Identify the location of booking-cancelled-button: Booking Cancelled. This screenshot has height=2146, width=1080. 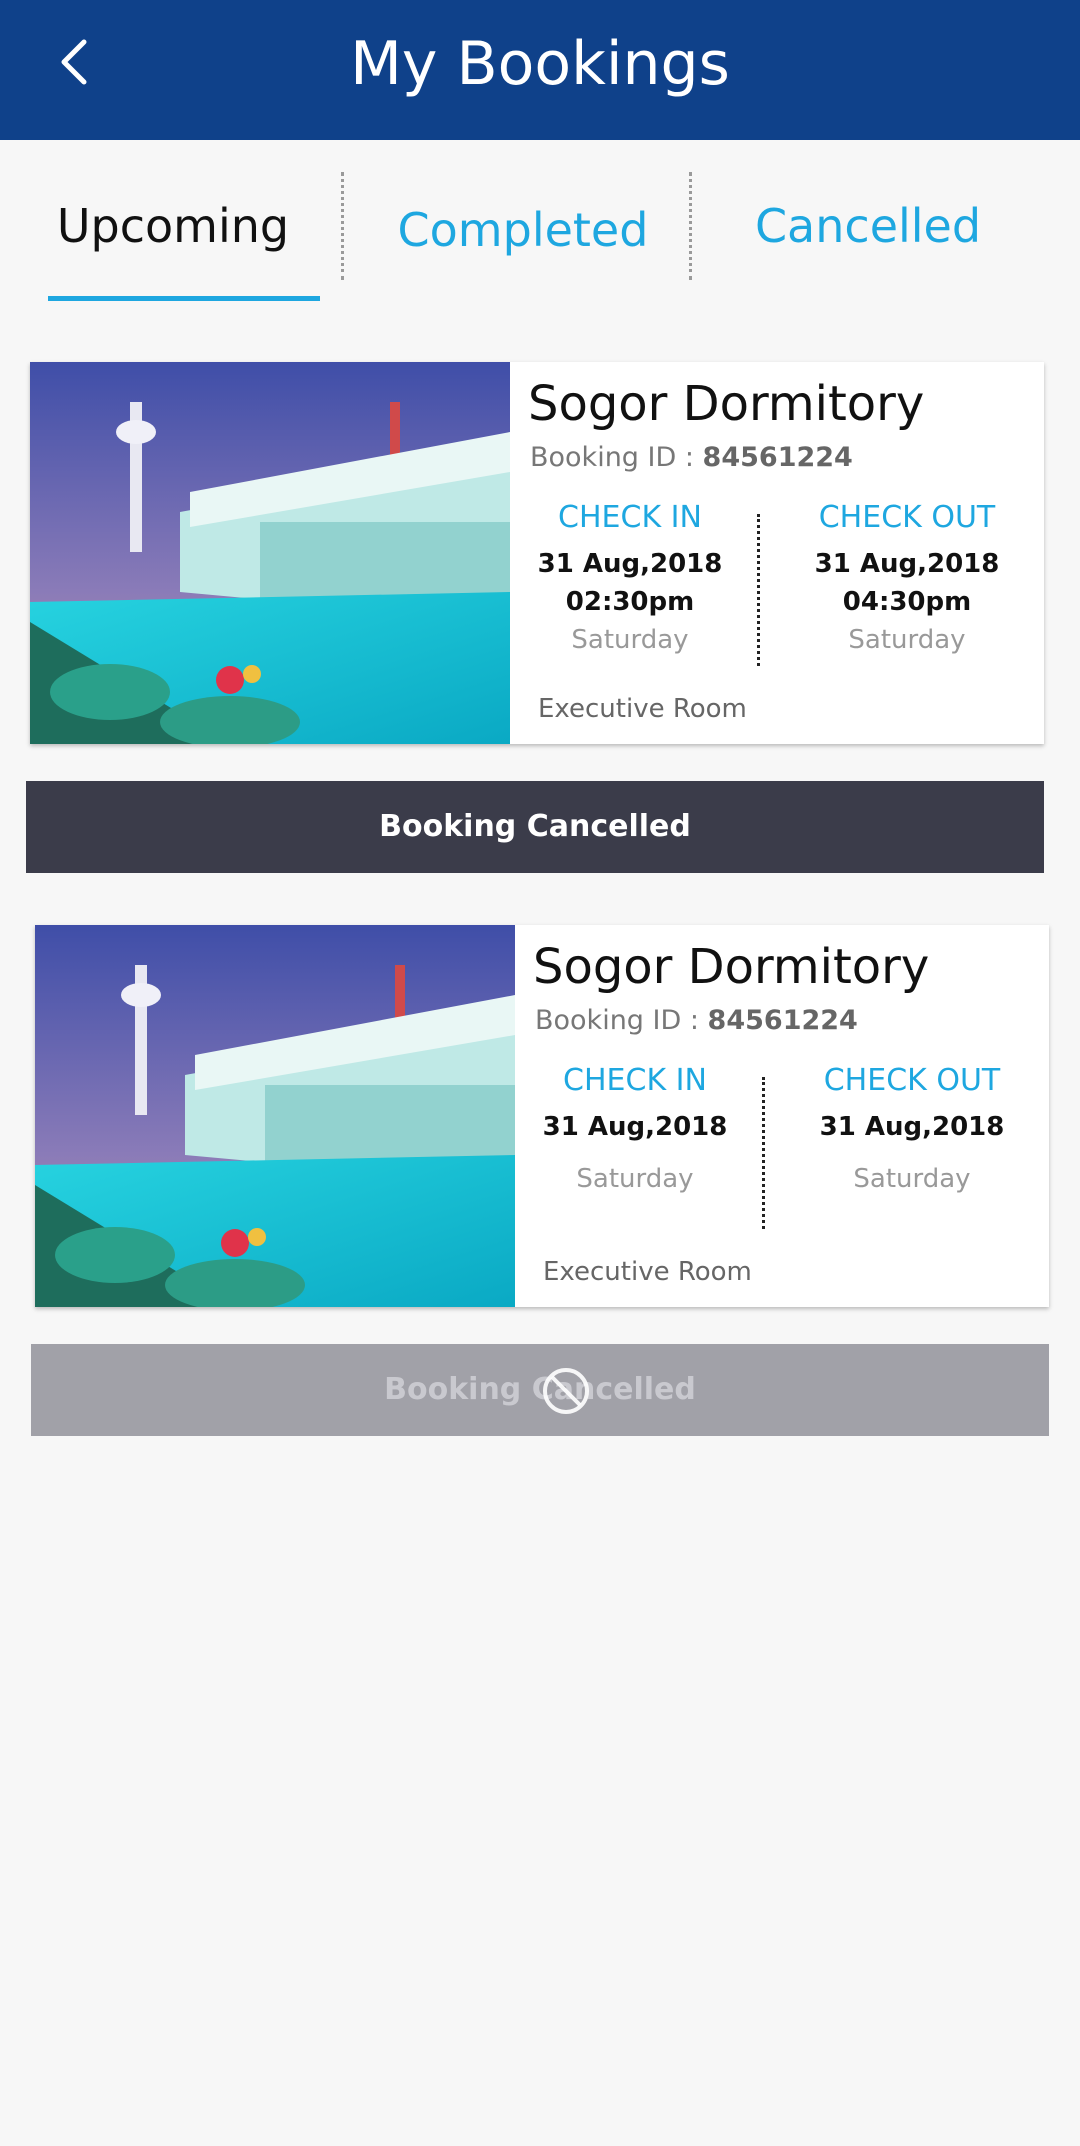
(535, 827).